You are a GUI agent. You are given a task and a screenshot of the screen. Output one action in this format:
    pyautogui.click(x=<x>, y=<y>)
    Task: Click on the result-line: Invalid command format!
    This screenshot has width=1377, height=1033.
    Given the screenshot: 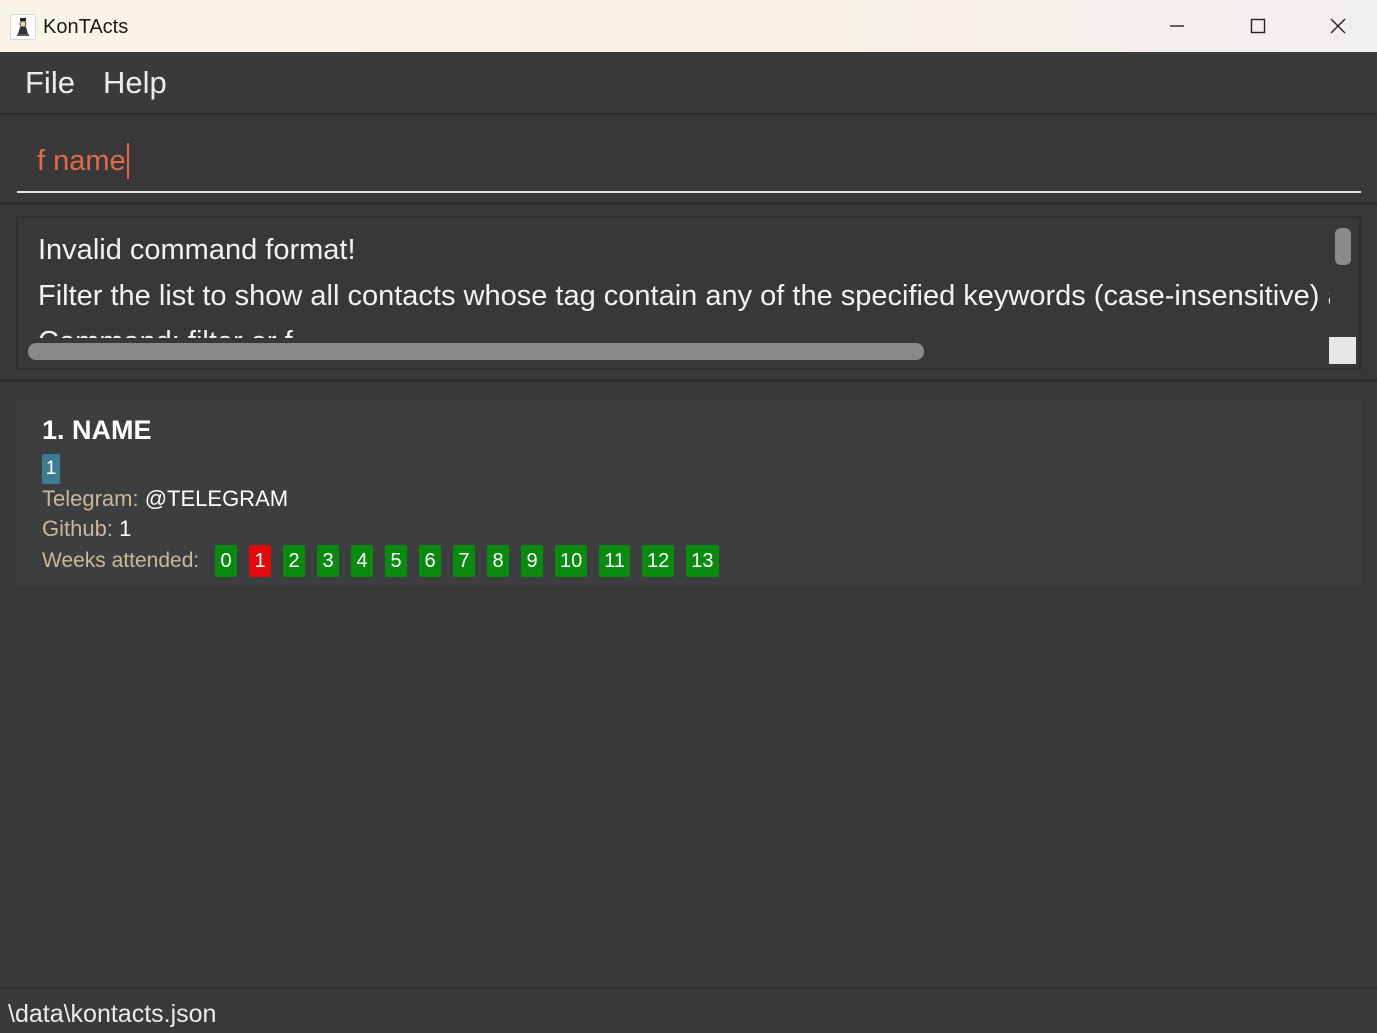 What is the action you would take?
    pyautogui.click(x=197, y=250)
    